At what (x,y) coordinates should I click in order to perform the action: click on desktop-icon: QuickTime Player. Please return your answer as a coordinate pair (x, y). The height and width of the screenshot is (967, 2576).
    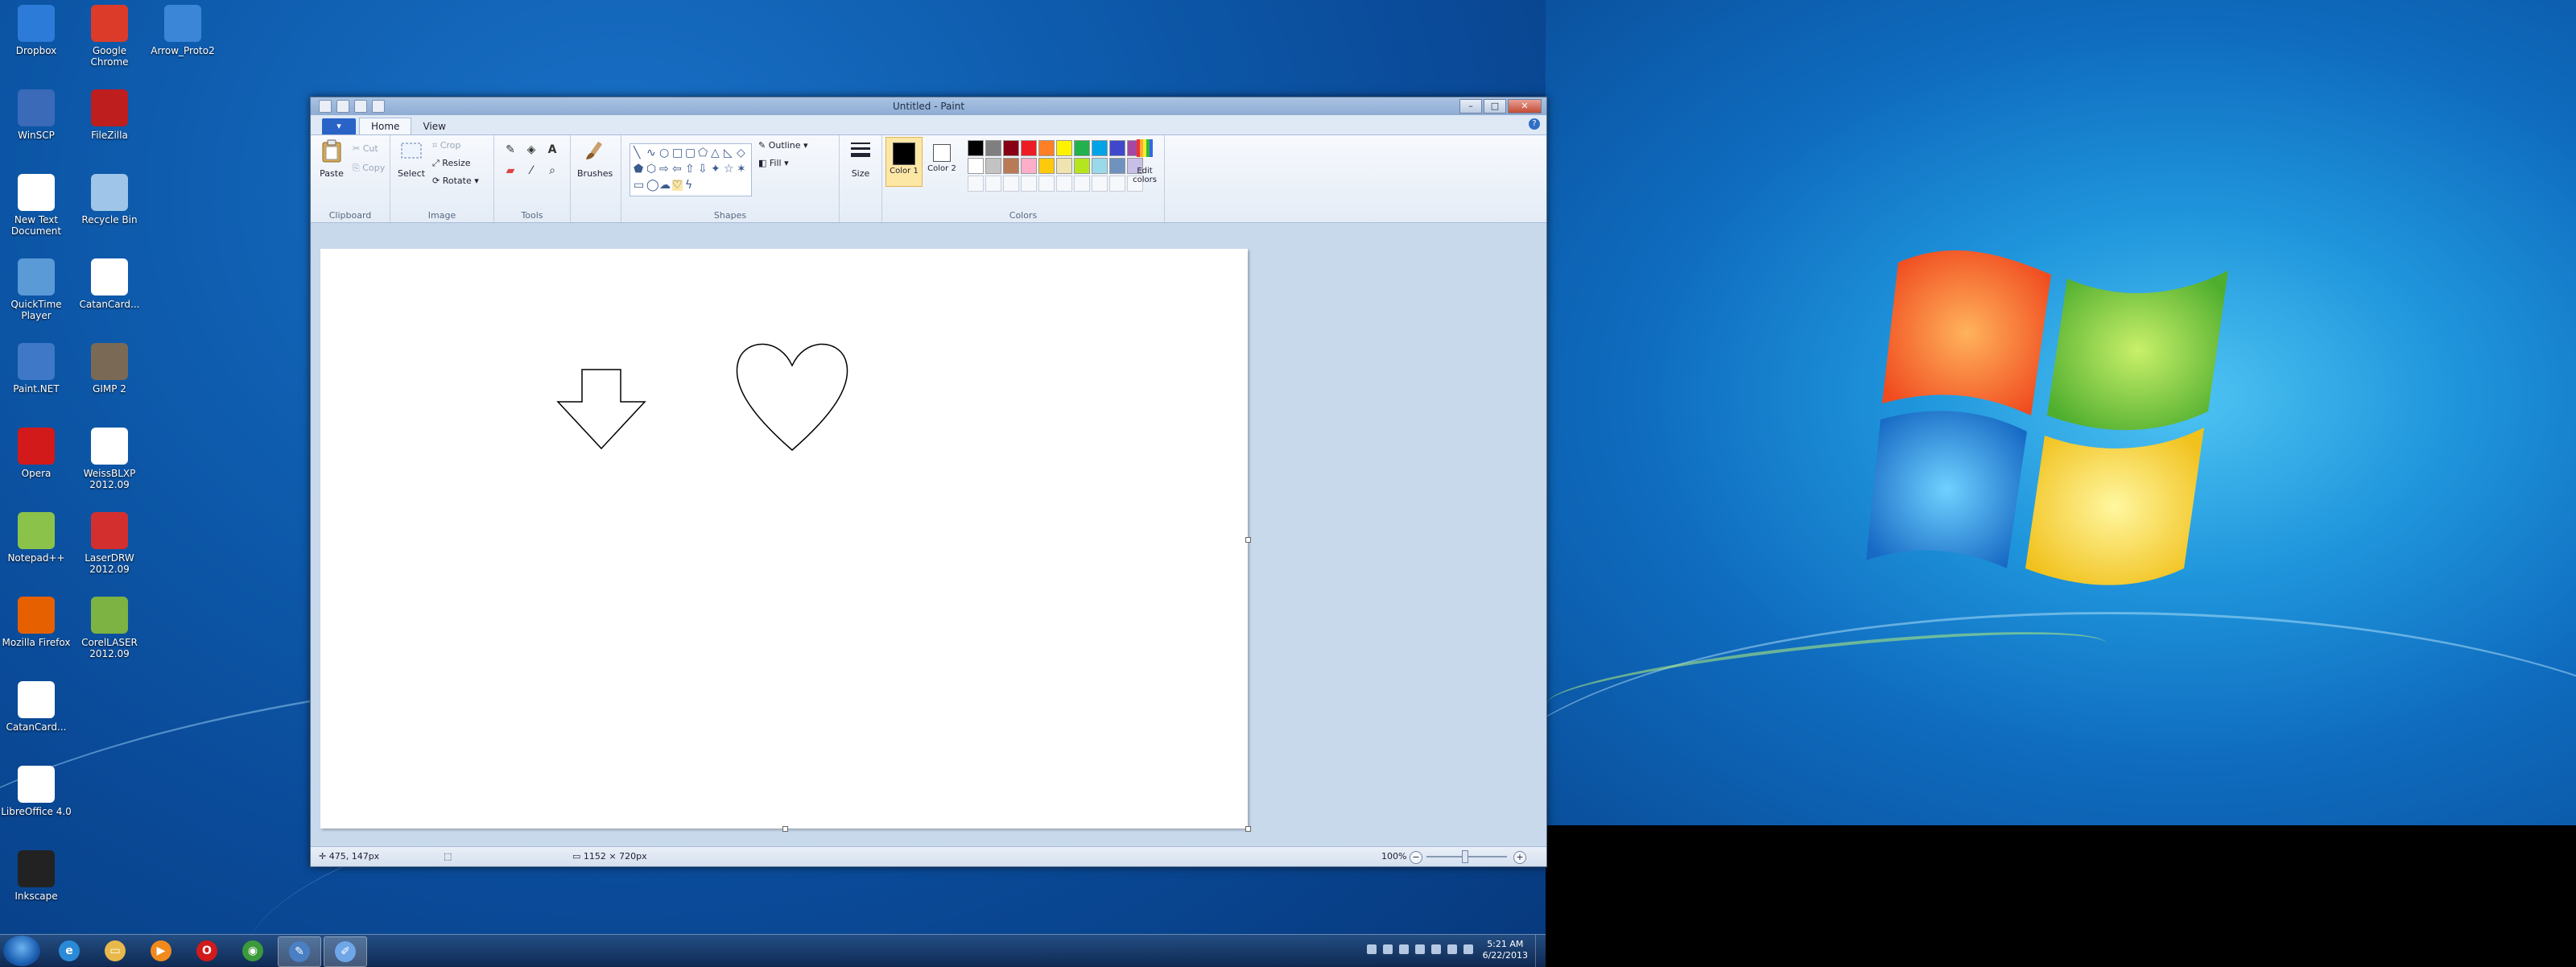
    Looking at the image, I should click on (36, 289).